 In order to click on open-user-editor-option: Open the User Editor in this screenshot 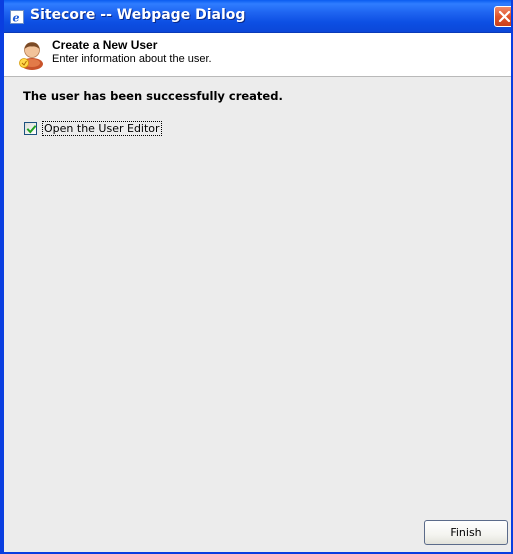, I will do `click(93, 128)`.